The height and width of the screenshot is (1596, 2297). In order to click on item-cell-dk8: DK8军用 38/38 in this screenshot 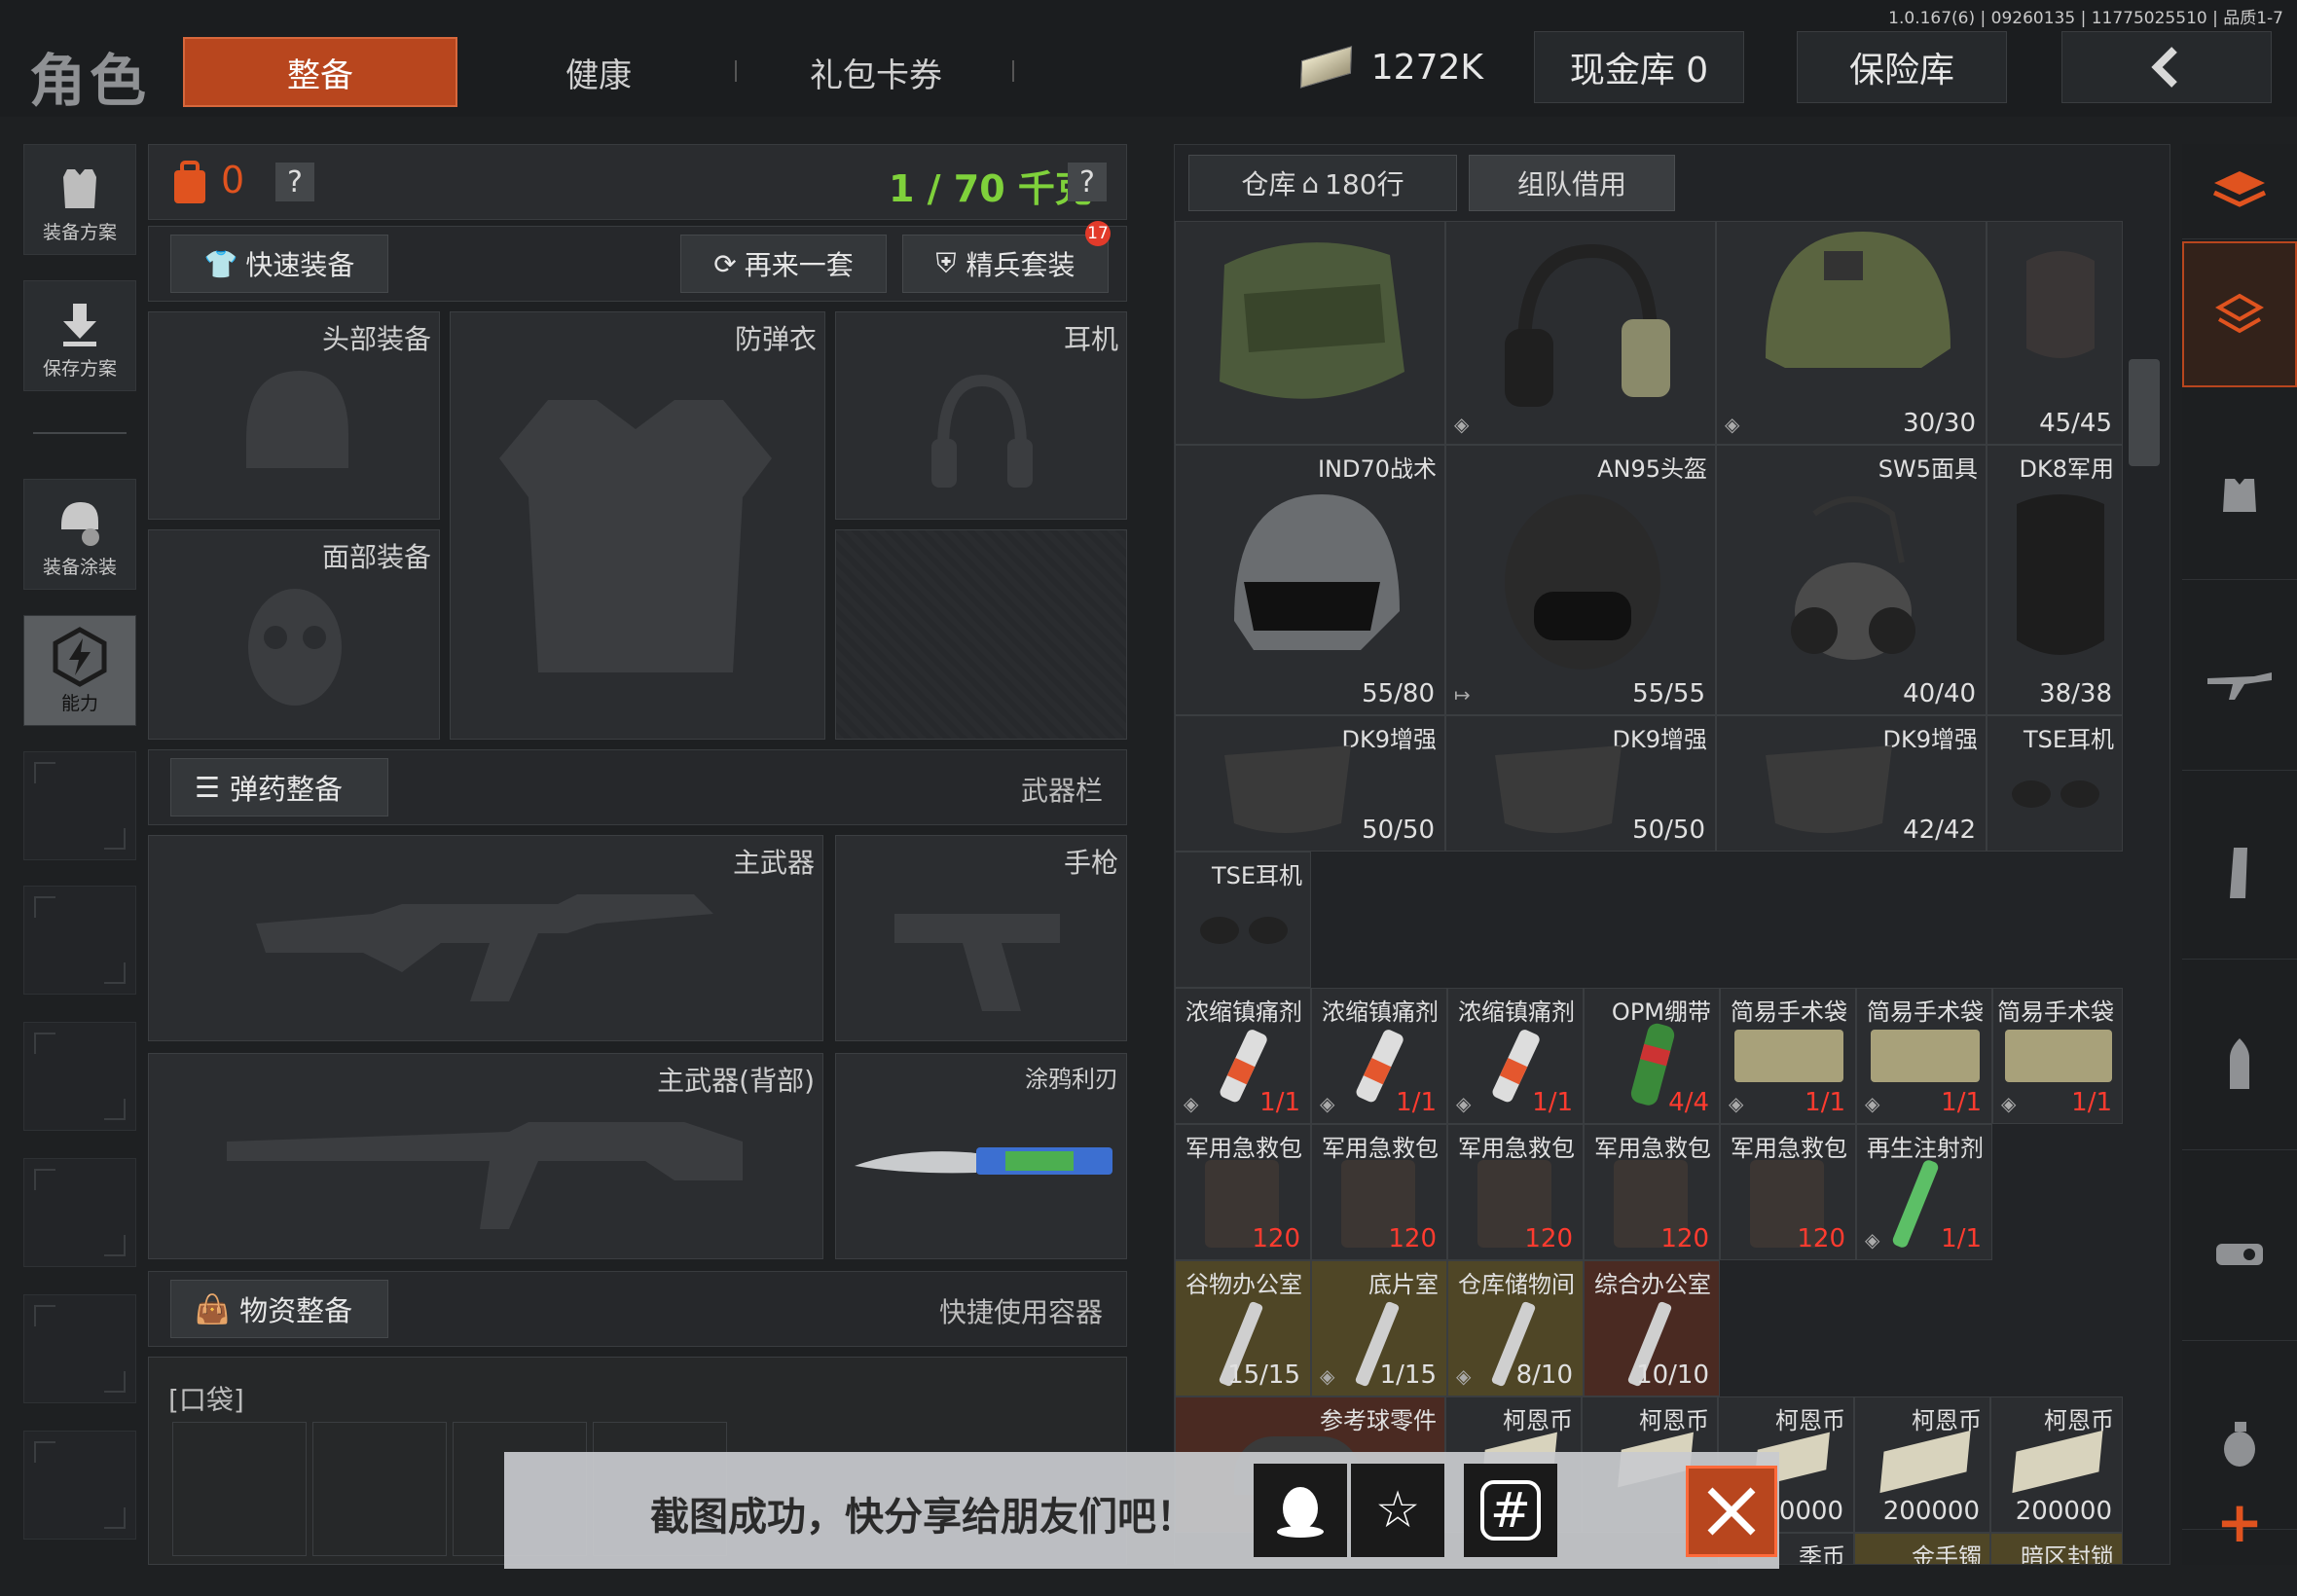, I will do `click(2055, 580)`.